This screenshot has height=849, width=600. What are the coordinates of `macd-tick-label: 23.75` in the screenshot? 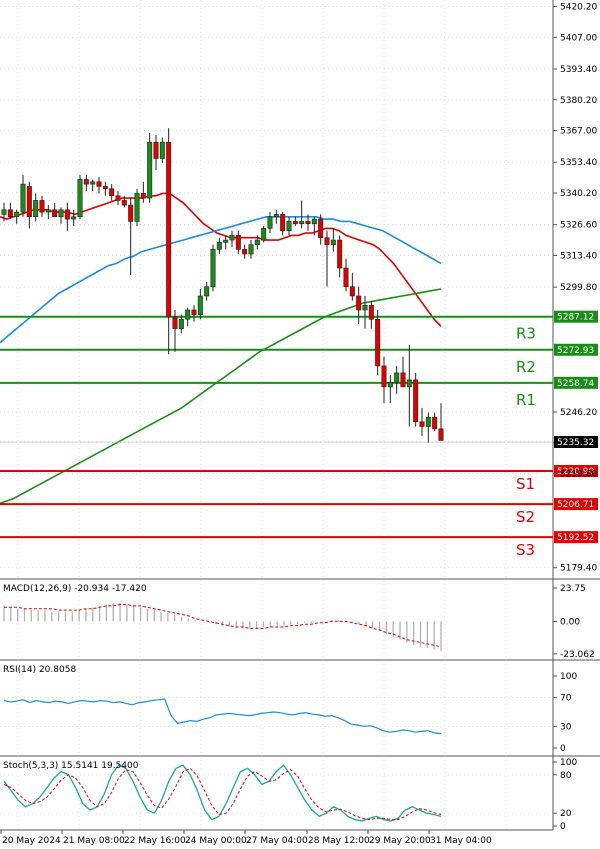 It's located at (573, 589).